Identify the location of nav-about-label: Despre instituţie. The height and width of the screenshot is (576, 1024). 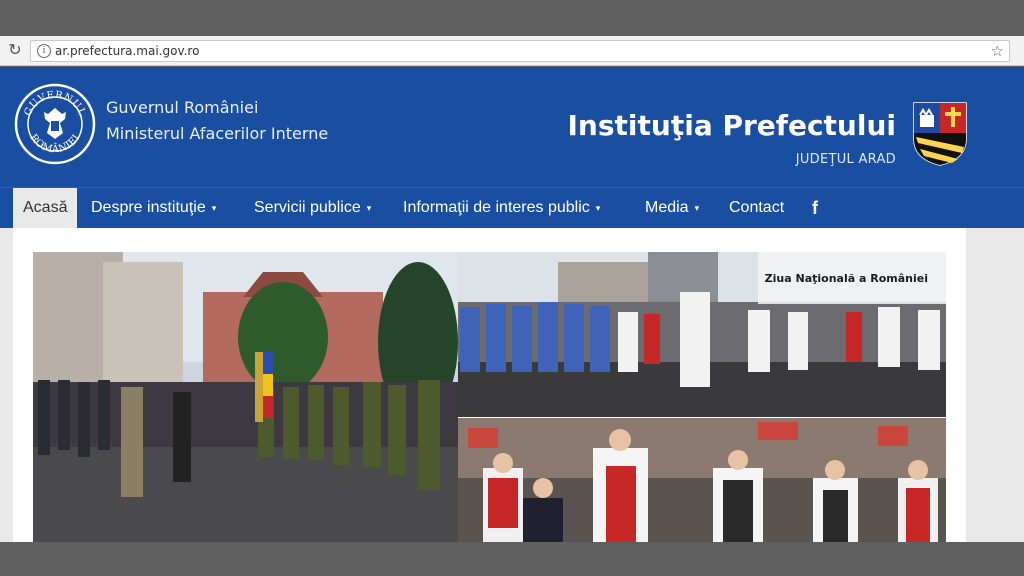
(148, 208).